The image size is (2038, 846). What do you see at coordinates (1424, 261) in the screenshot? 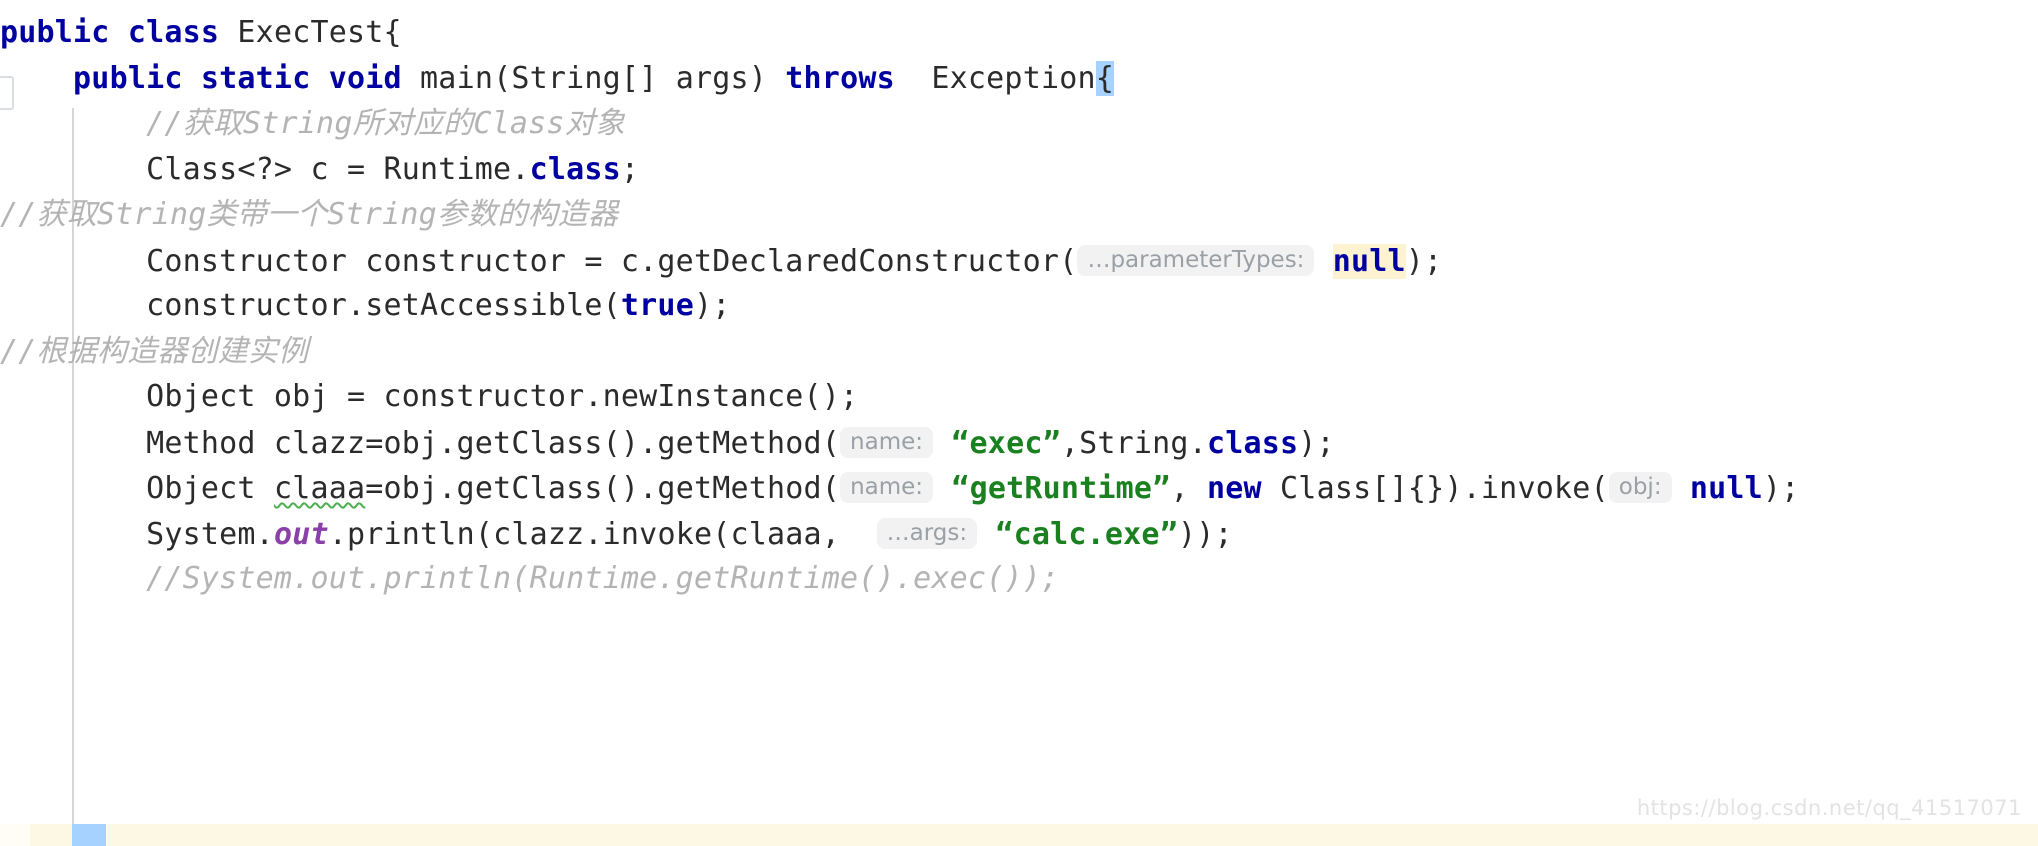
I see `line6-terminator: );` at bounding box center [1424, 261].